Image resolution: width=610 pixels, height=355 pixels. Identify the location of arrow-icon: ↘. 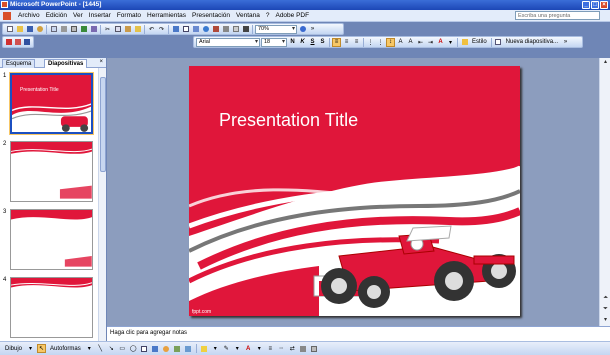
(111, 348).